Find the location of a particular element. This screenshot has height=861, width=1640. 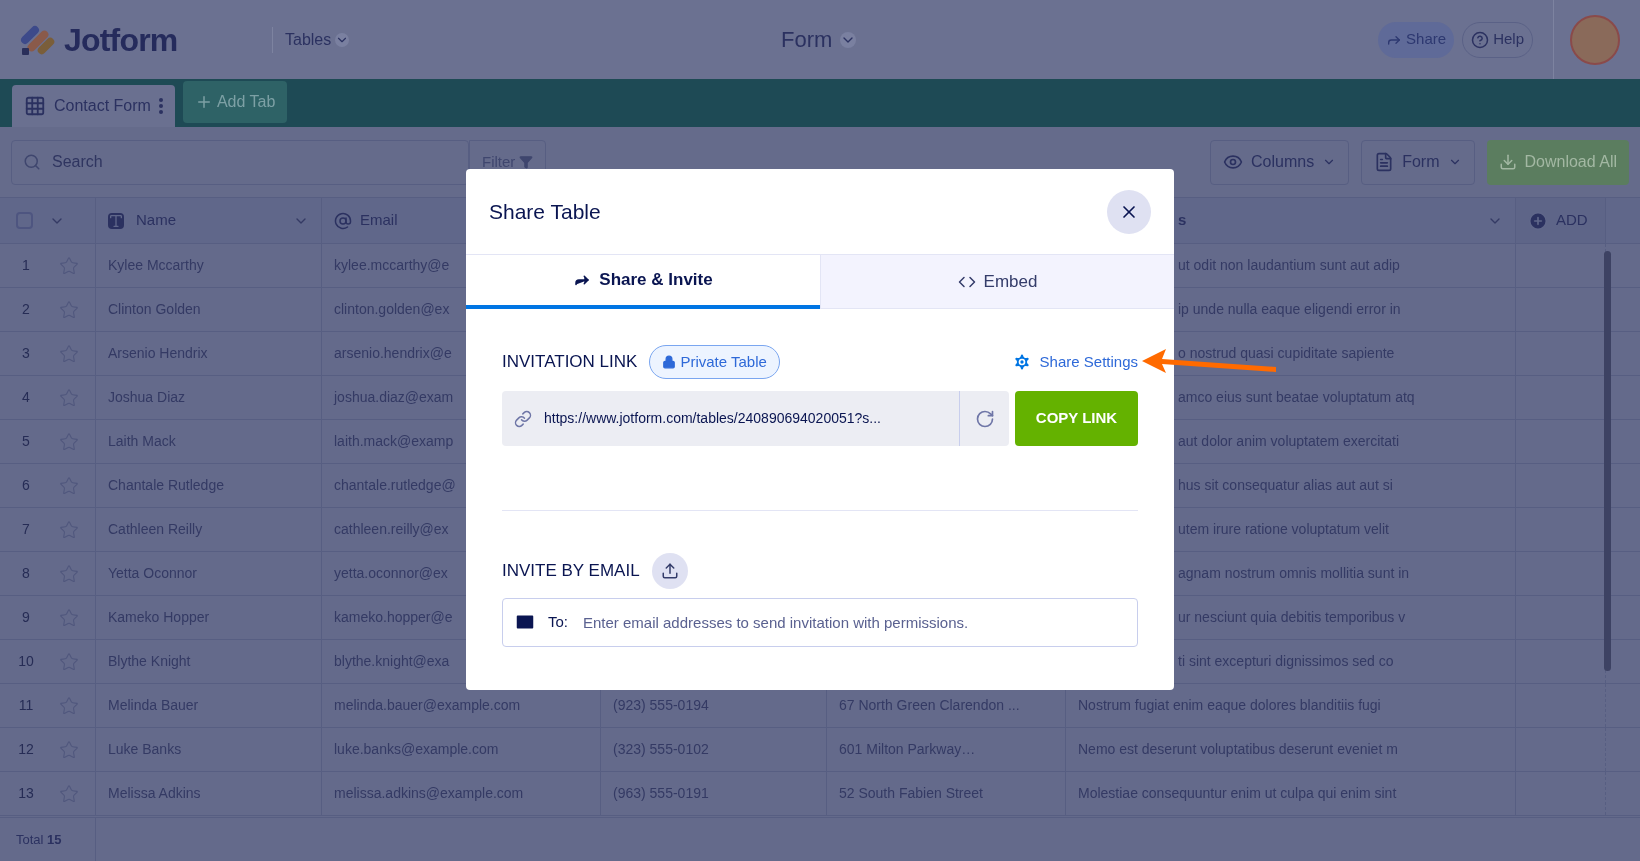

to-label: To: is located at coordinates (558, 622).